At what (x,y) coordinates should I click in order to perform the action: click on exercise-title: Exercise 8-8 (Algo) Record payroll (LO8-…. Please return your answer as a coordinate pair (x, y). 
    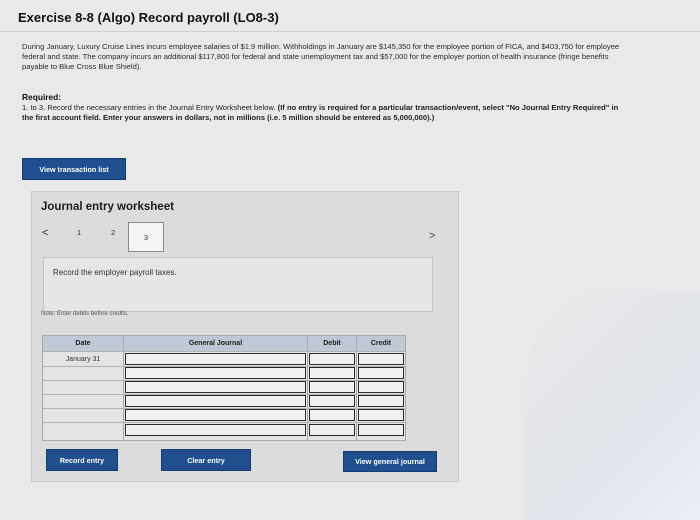
    Looking at the image, I should click on (148, 17).